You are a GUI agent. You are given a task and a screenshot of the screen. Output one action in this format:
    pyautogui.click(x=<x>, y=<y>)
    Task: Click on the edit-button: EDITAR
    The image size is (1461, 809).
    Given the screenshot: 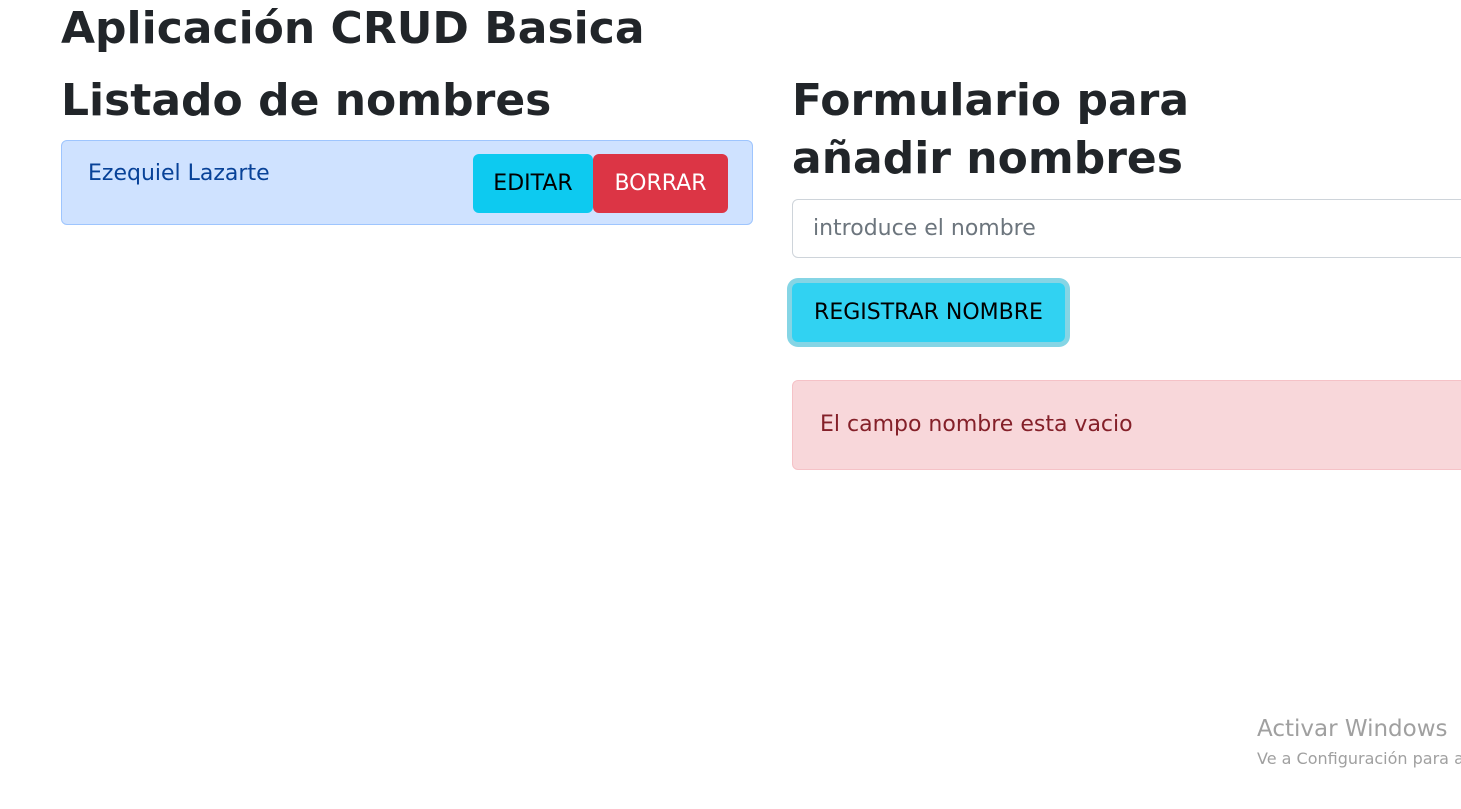 What is the action you would take?
    pyautogui.click(x=533, y=183)
    